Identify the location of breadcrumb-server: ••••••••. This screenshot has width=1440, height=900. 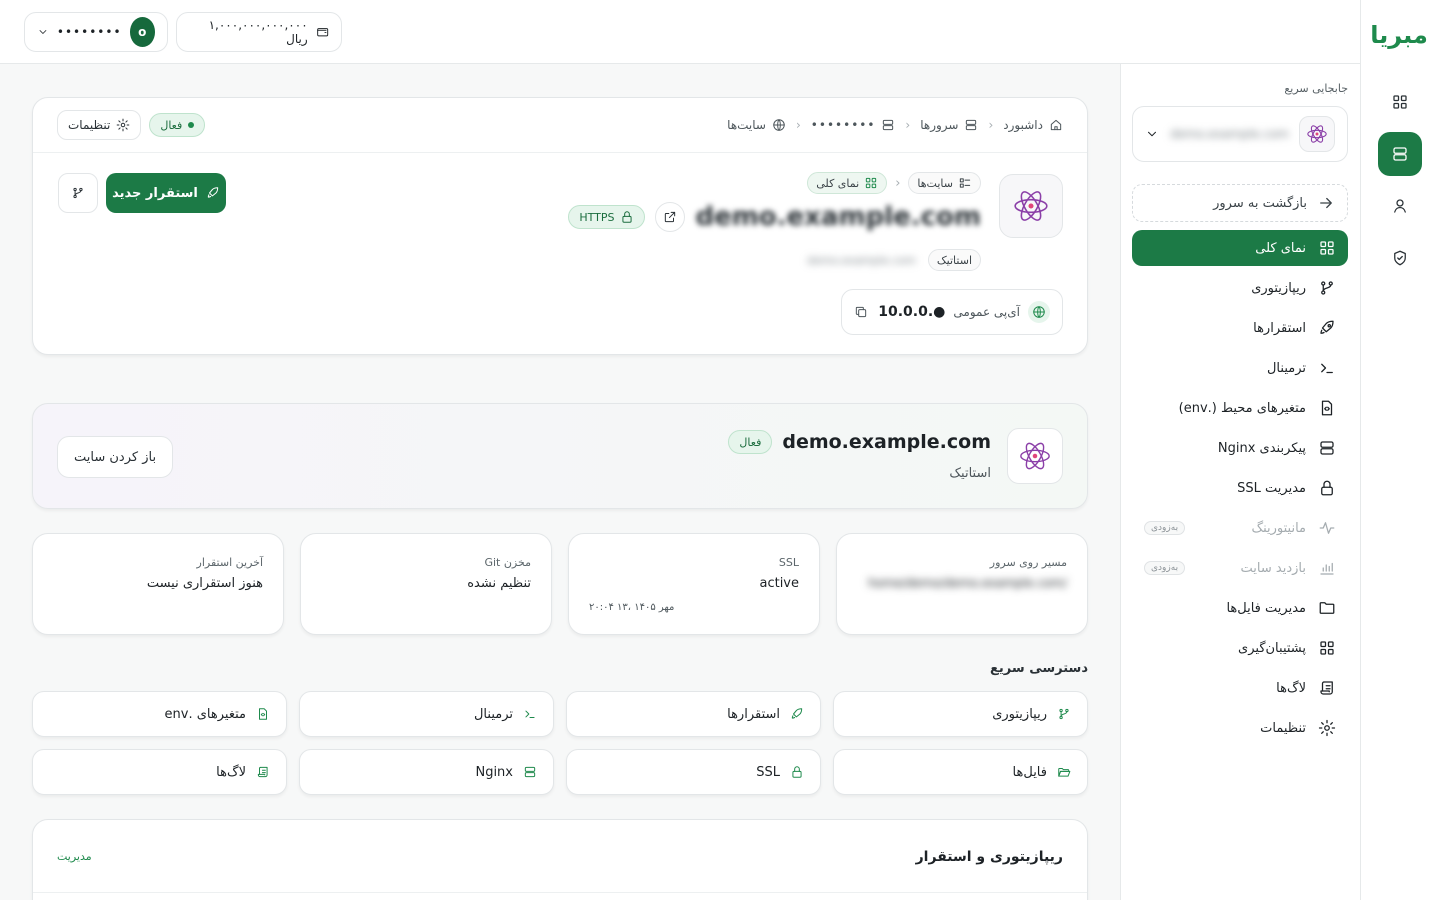
(853, 125).